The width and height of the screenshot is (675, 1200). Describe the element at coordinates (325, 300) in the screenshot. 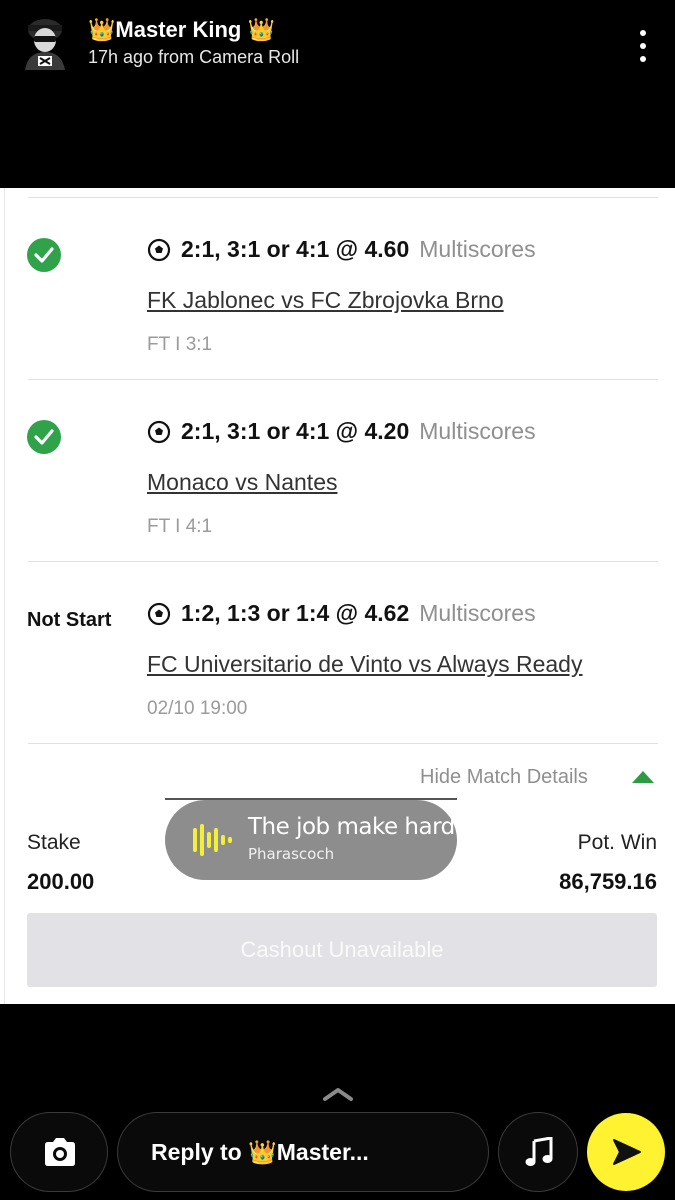

I see `match-link: FK Jablonec vs FC Zbrojovka Brno` at that location.